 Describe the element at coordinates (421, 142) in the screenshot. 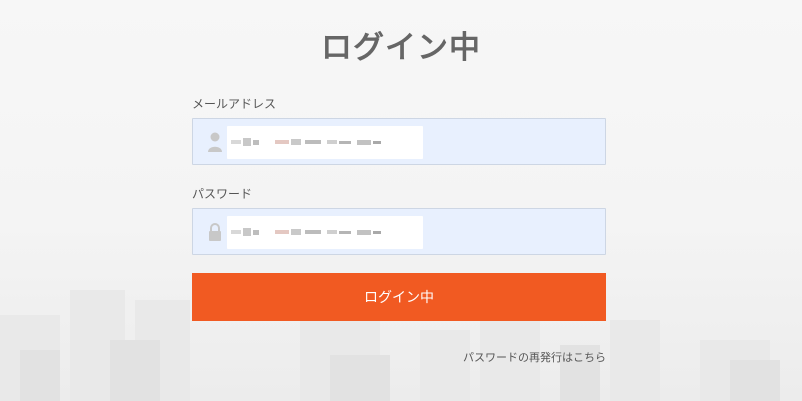

I see `email-input` at that location.